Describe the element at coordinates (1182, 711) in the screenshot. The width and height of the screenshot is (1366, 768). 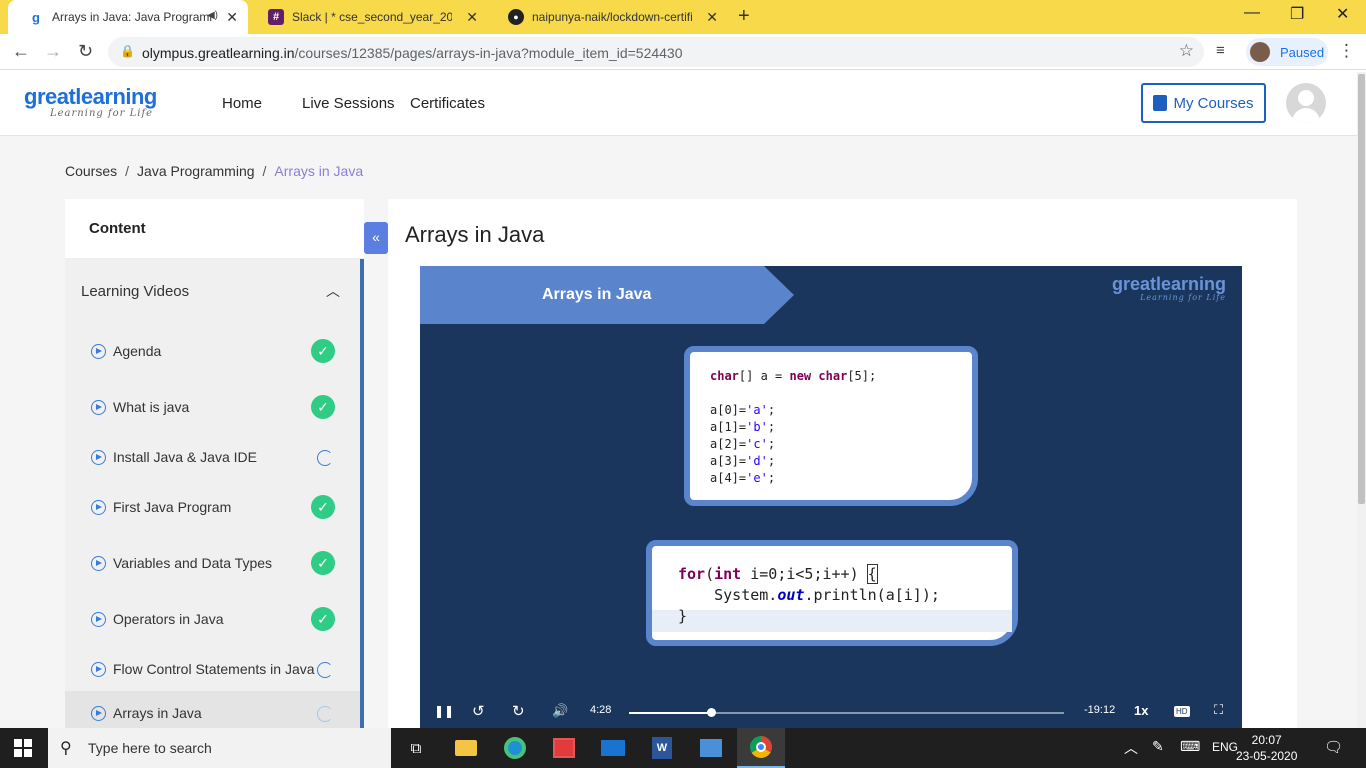
I see `hd-quality-icon: HD` at that location.